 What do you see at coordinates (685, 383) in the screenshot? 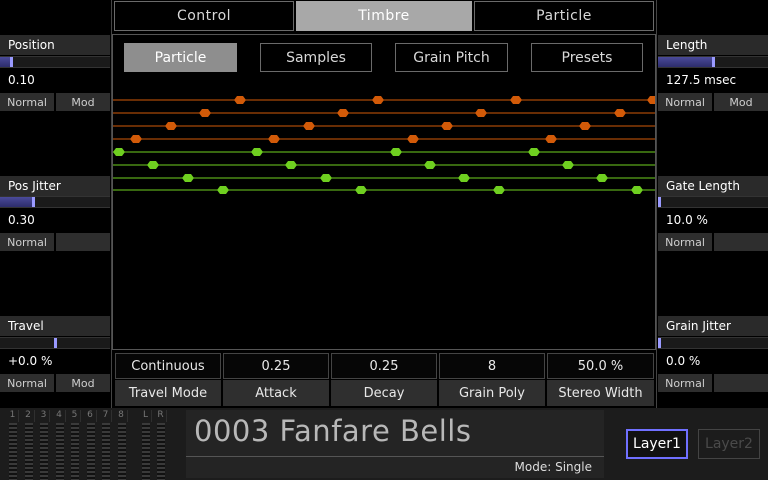
I see `grain-jitter-normal-button: Normal` at bounding box center [685, 383].